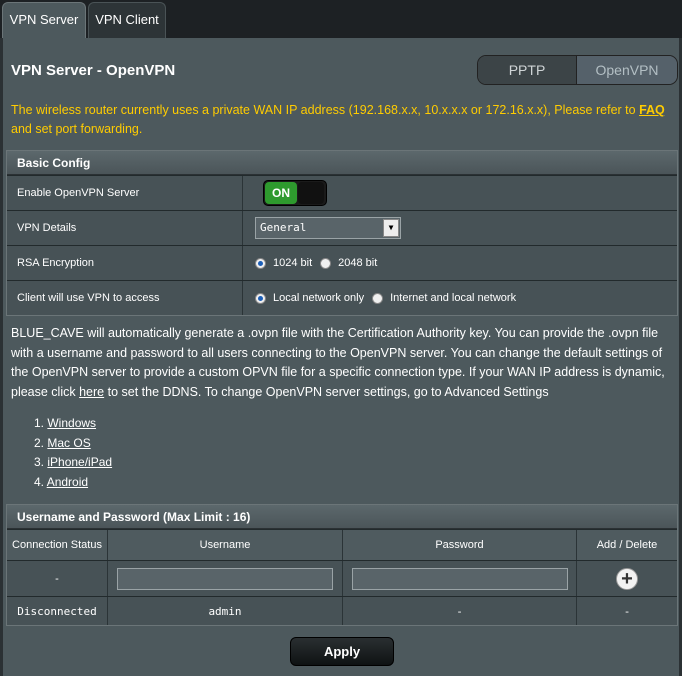 Image resolution: width=682 pixels, height=676 pixels. What do you see at coordinates (125, 298) in the screenshot?
I see `client-access-label: Client will use VPN to access` at bounding box center [125, 298].